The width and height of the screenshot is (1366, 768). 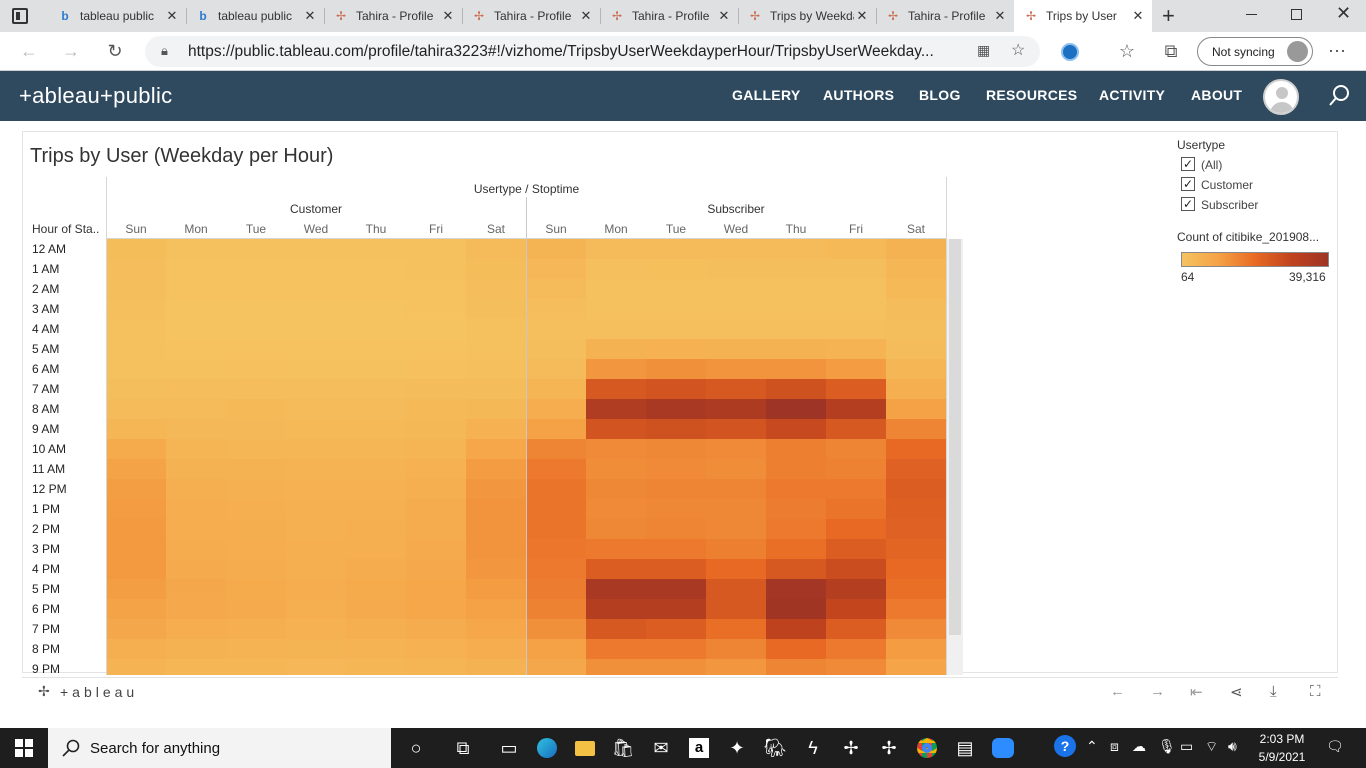 I want to click on tray-cloud-icon: ☁, so click(x=1139, y=746).